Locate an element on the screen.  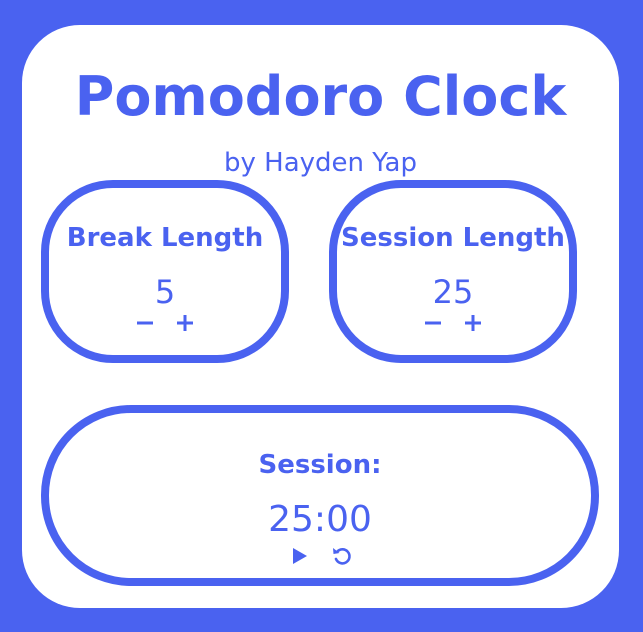
session-length-label: Session Length is located at coordinates (453, 238).